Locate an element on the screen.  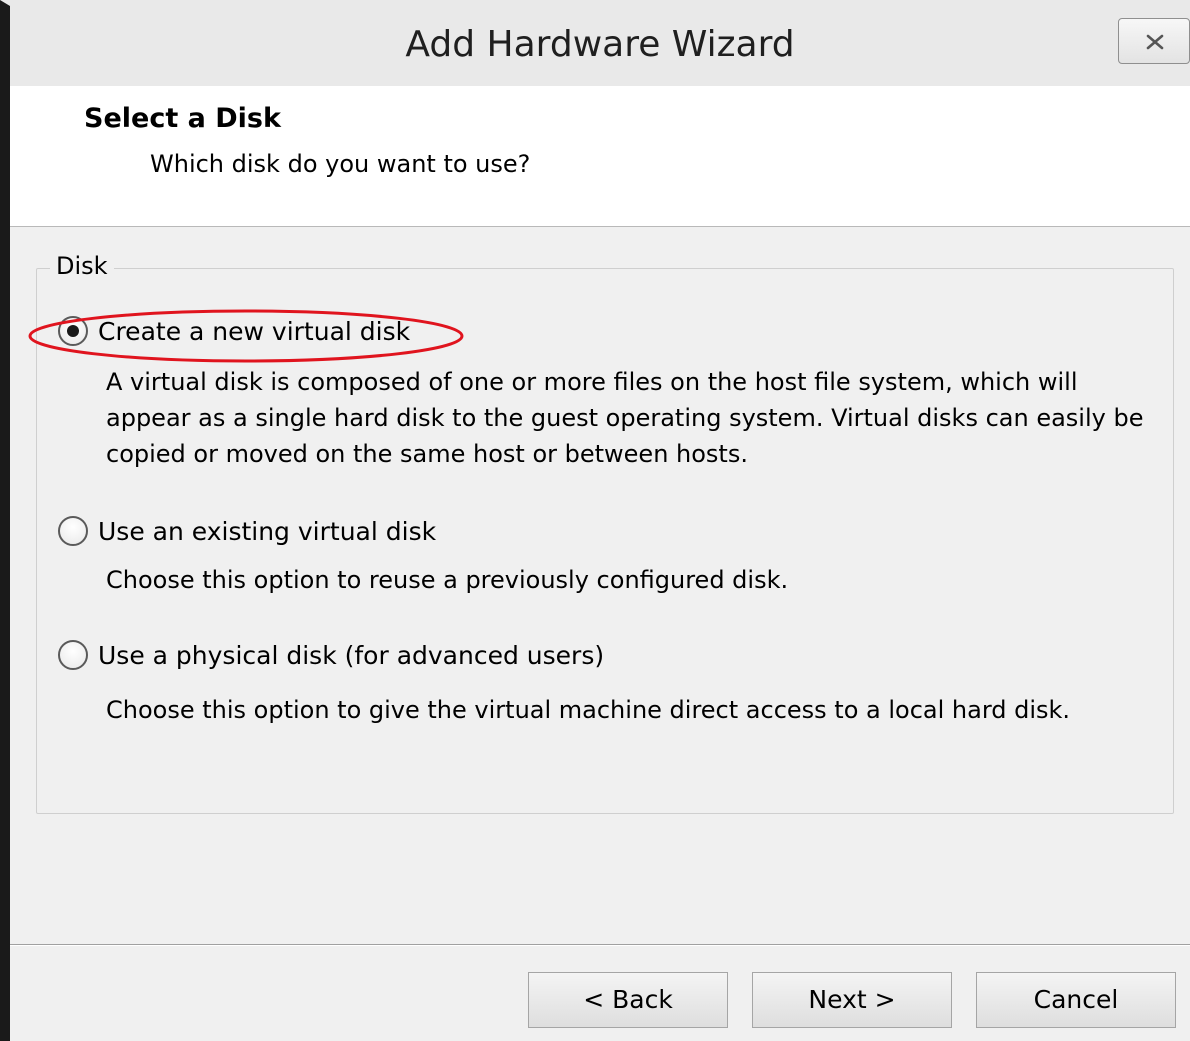
option-use-existing-disk: Use an existing virtual disk is located at coordinates (247, 531).